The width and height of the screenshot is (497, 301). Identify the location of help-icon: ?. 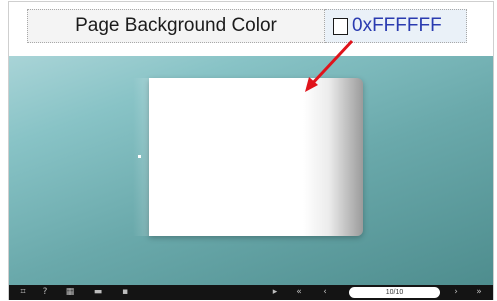
(45, 292).